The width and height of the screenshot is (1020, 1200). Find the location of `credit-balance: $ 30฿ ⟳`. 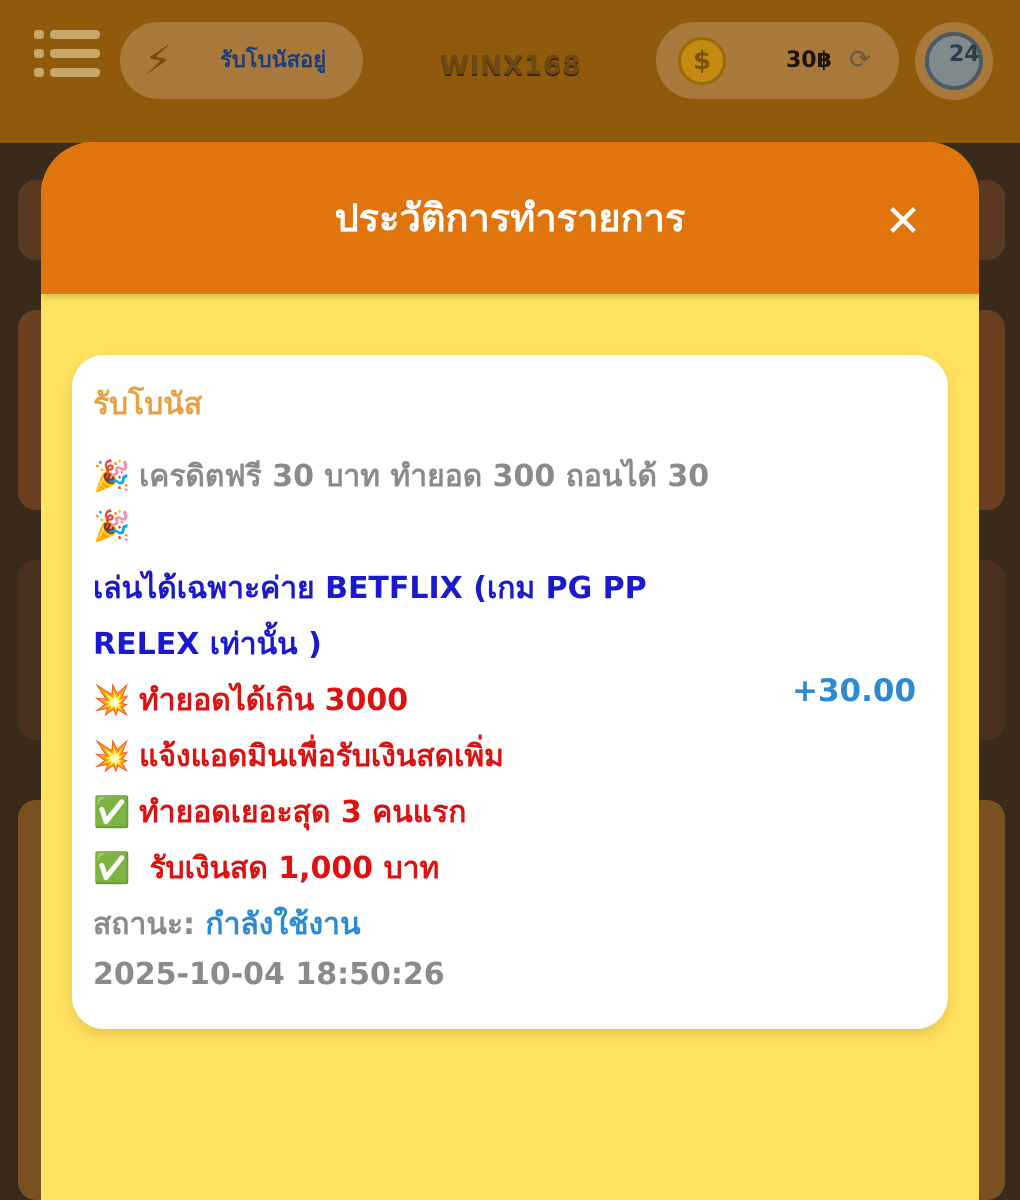

credit-balance: $ 30฿ ⟳ is located at coordinates (777, 60).